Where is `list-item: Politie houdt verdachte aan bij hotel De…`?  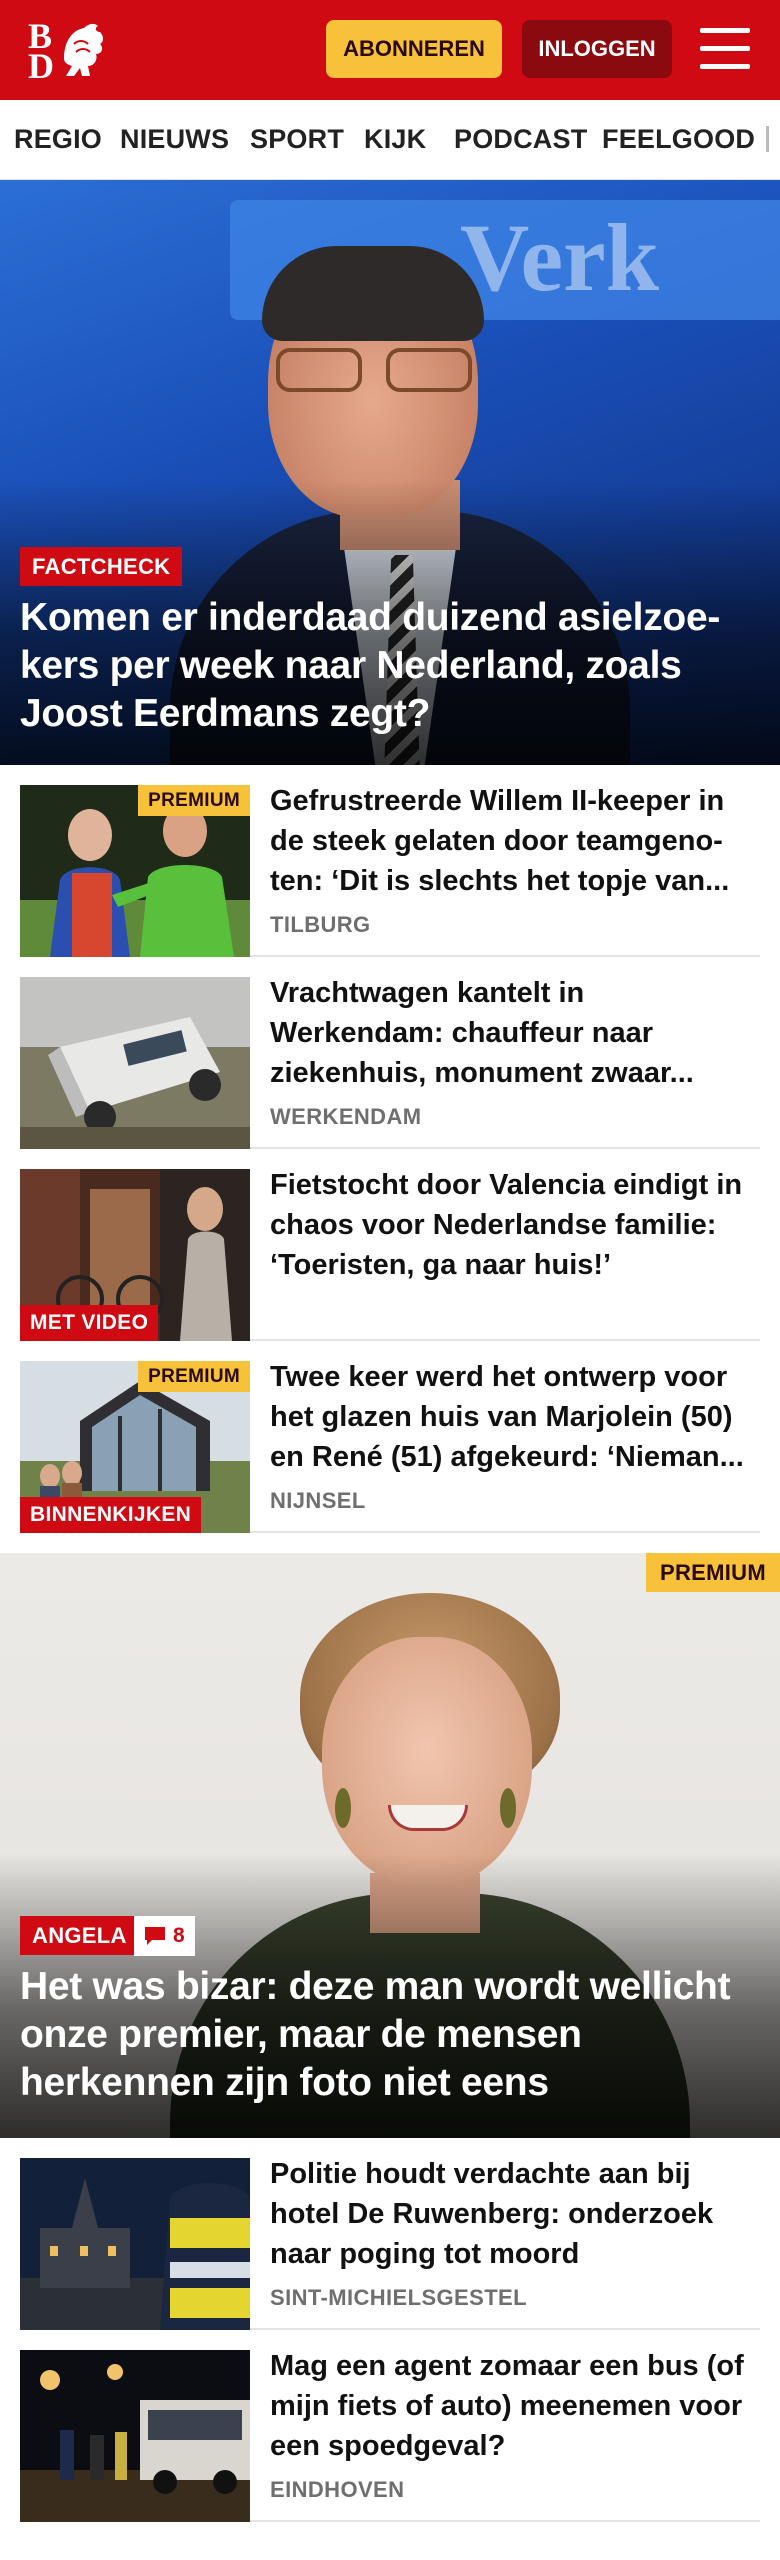
list-item: Politie houdt verdachte aan bij hotel De… is located at coordinates (390, 2234).